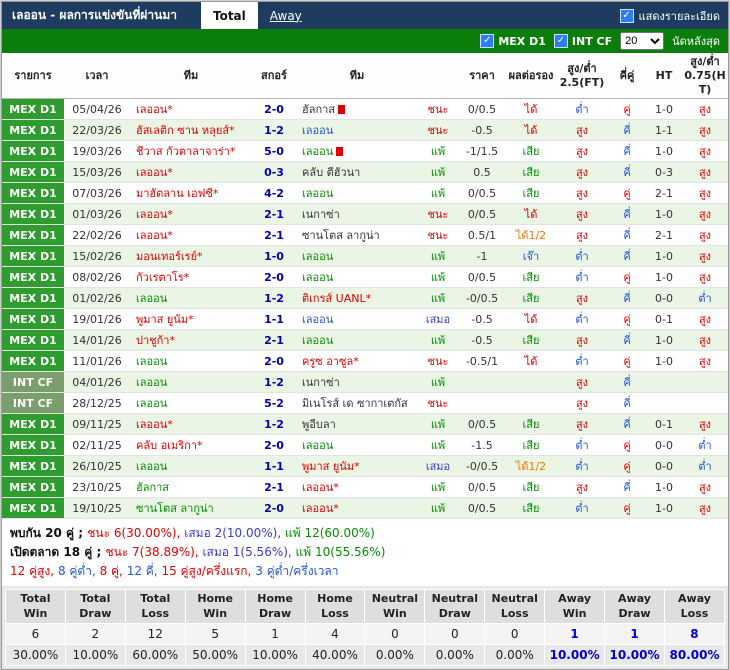 This screenshot has height=670, width=730. I want to click on over-under-ft: ต่ำ, so click(582, 320).